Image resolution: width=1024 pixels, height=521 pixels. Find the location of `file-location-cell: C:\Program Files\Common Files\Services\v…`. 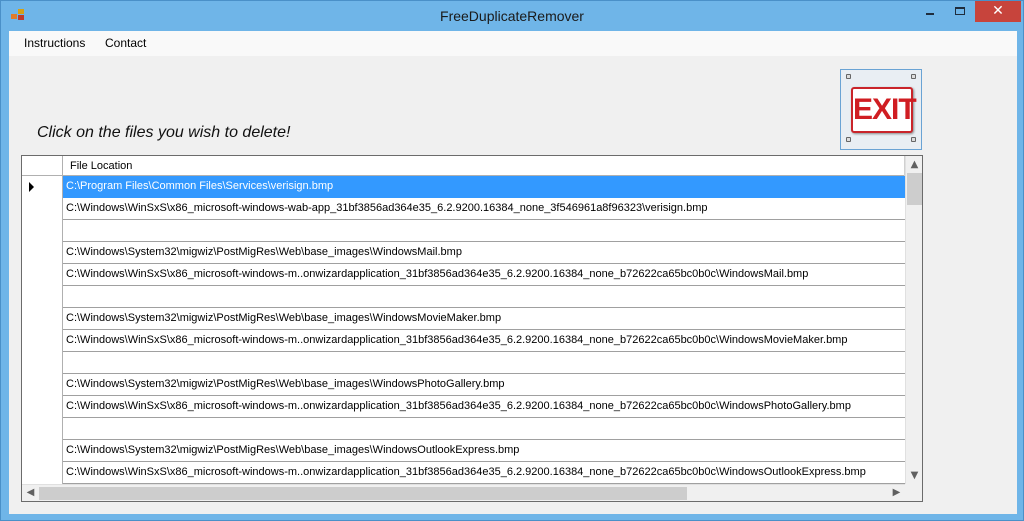

file-location-cell: C:\Program Files\Common Files\Services\v… is located at coordinates (484, 187).